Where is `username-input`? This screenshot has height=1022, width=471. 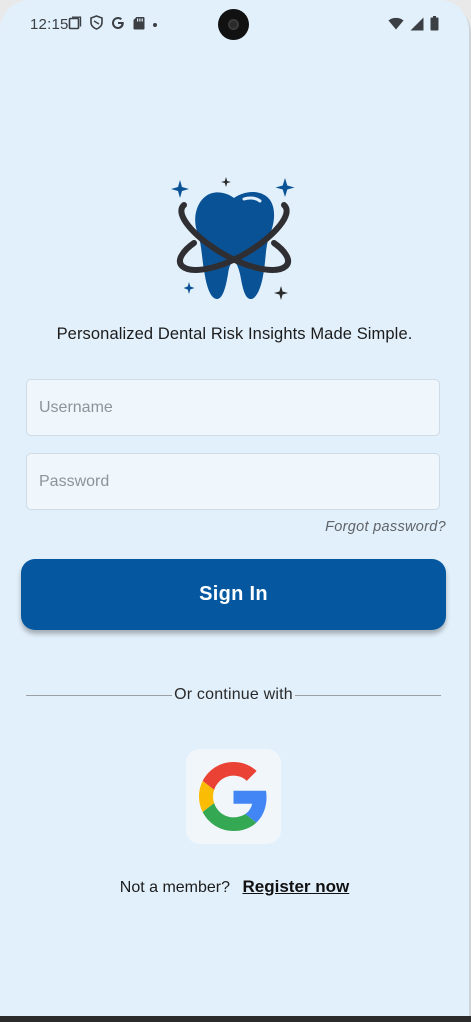 username-input is located at coordinates (233, 407).